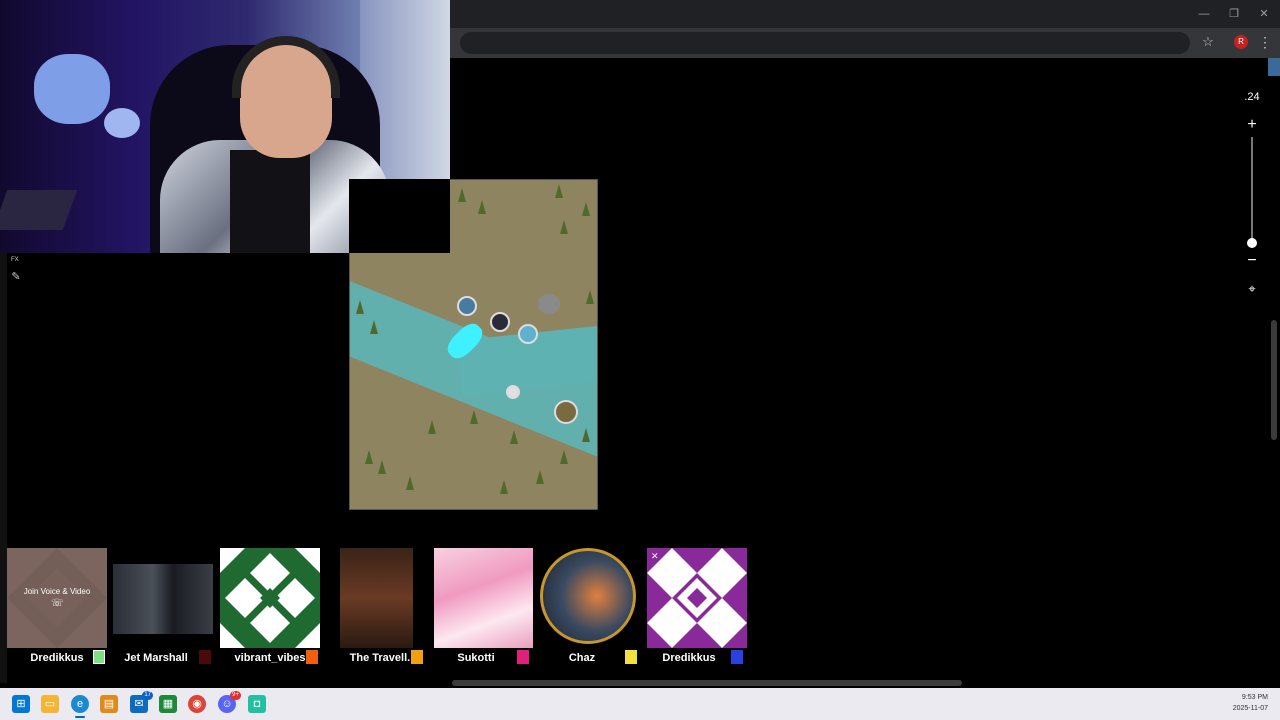  Describe the element at coordinates (1252, 97) in the screenshot. I see `zoom-level: .24` at that location.